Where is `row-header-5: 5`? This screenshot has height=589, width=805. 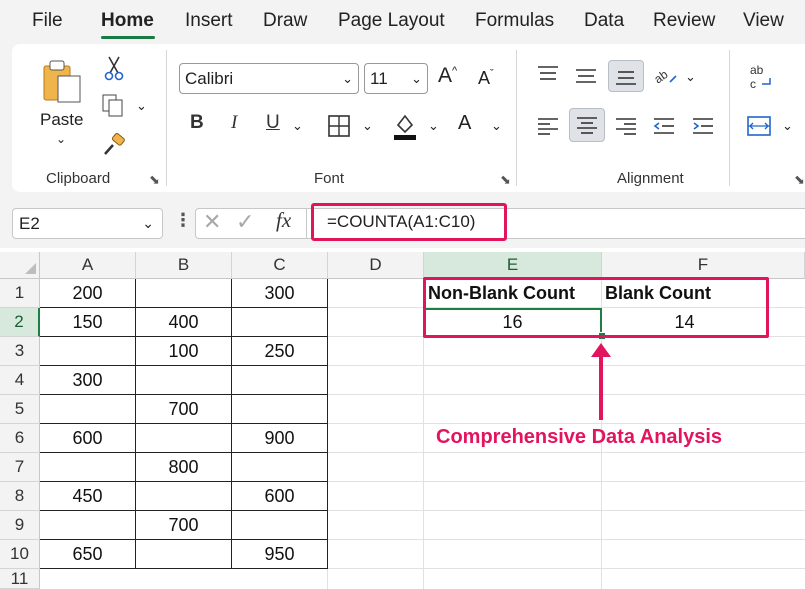
row-header-5: 5 is located at coordinates (20, 409).